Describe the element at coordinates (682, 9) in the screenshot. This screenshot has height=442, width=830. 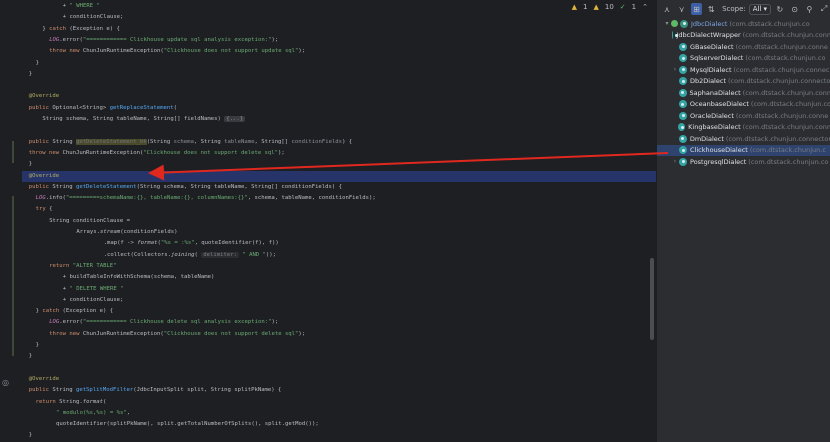
I see `subtypes-icon: ⋎` at that location.